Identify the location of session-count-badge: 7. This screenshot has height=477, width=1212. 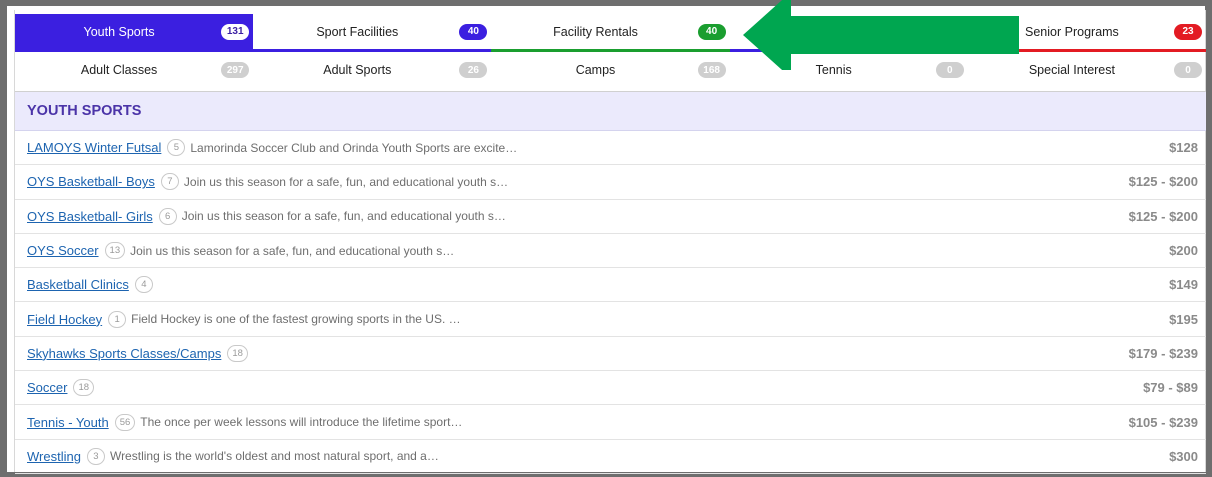
(169, 182).